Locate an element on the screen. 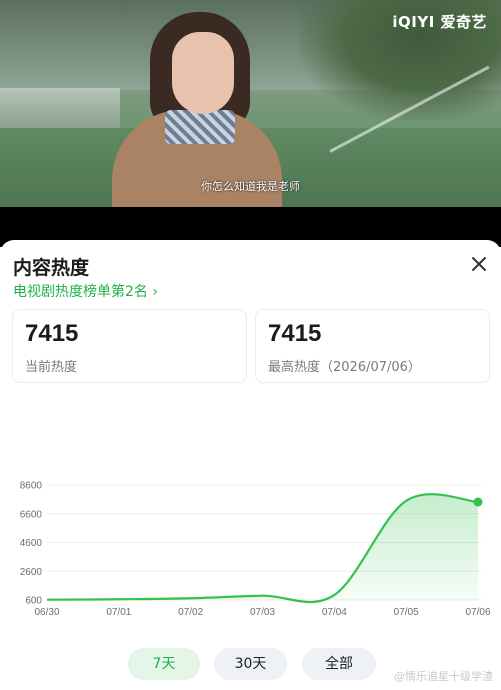 This screenshot has height=690, width=501. video-person-face is located at coordinates (203, 73).